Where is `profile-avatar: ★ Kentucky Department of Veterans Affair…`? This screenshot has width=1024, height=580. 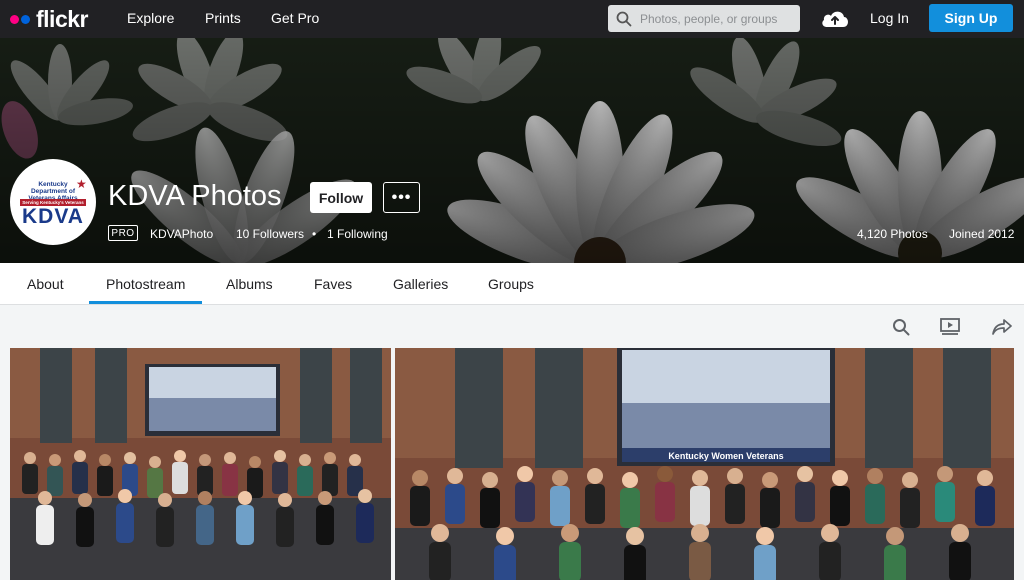 profile-avatar: ★ Kentucky Department of Veterans Affair… is located at coordinates (53, 202).